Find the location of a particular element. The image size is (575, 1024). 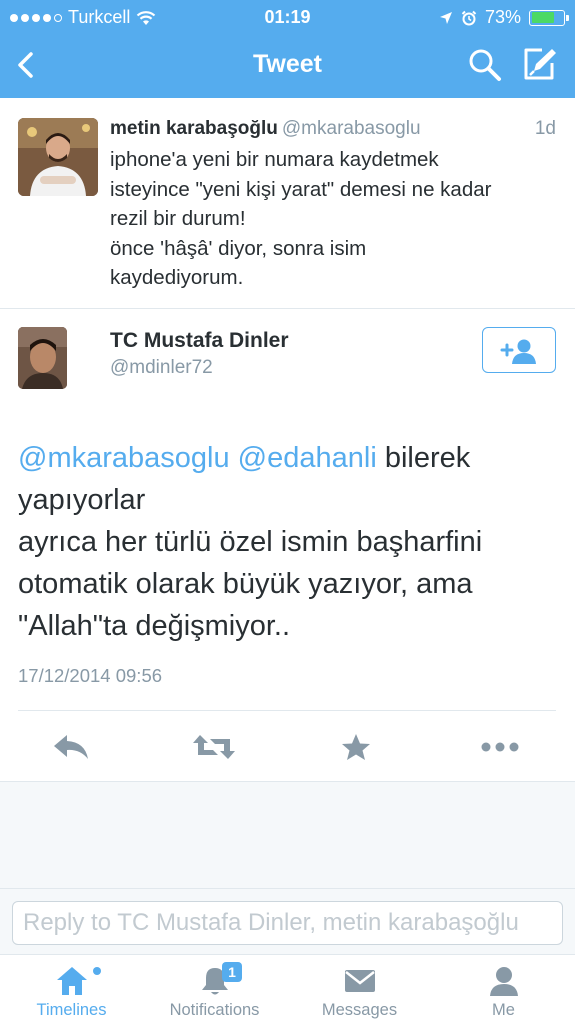

more-icon is located at coordinates (500, 747).